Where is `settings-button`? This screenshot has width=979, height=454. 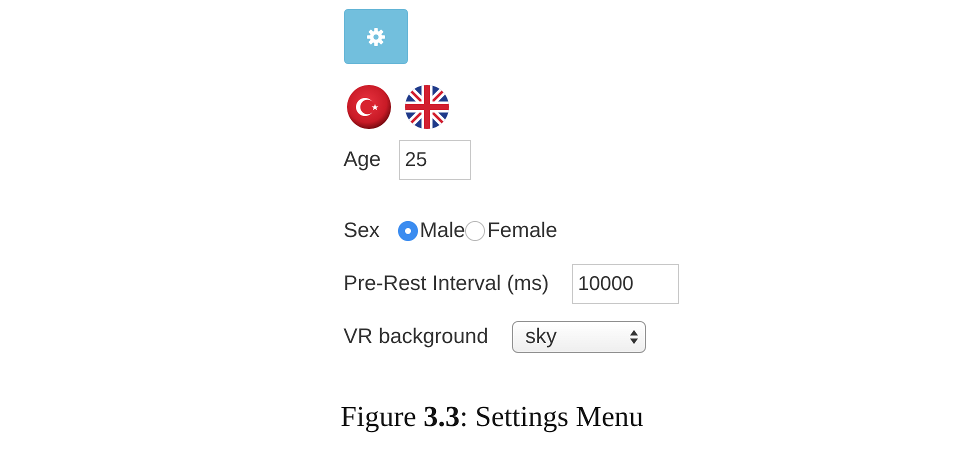 settings-button is located at coordinates (376, 36).